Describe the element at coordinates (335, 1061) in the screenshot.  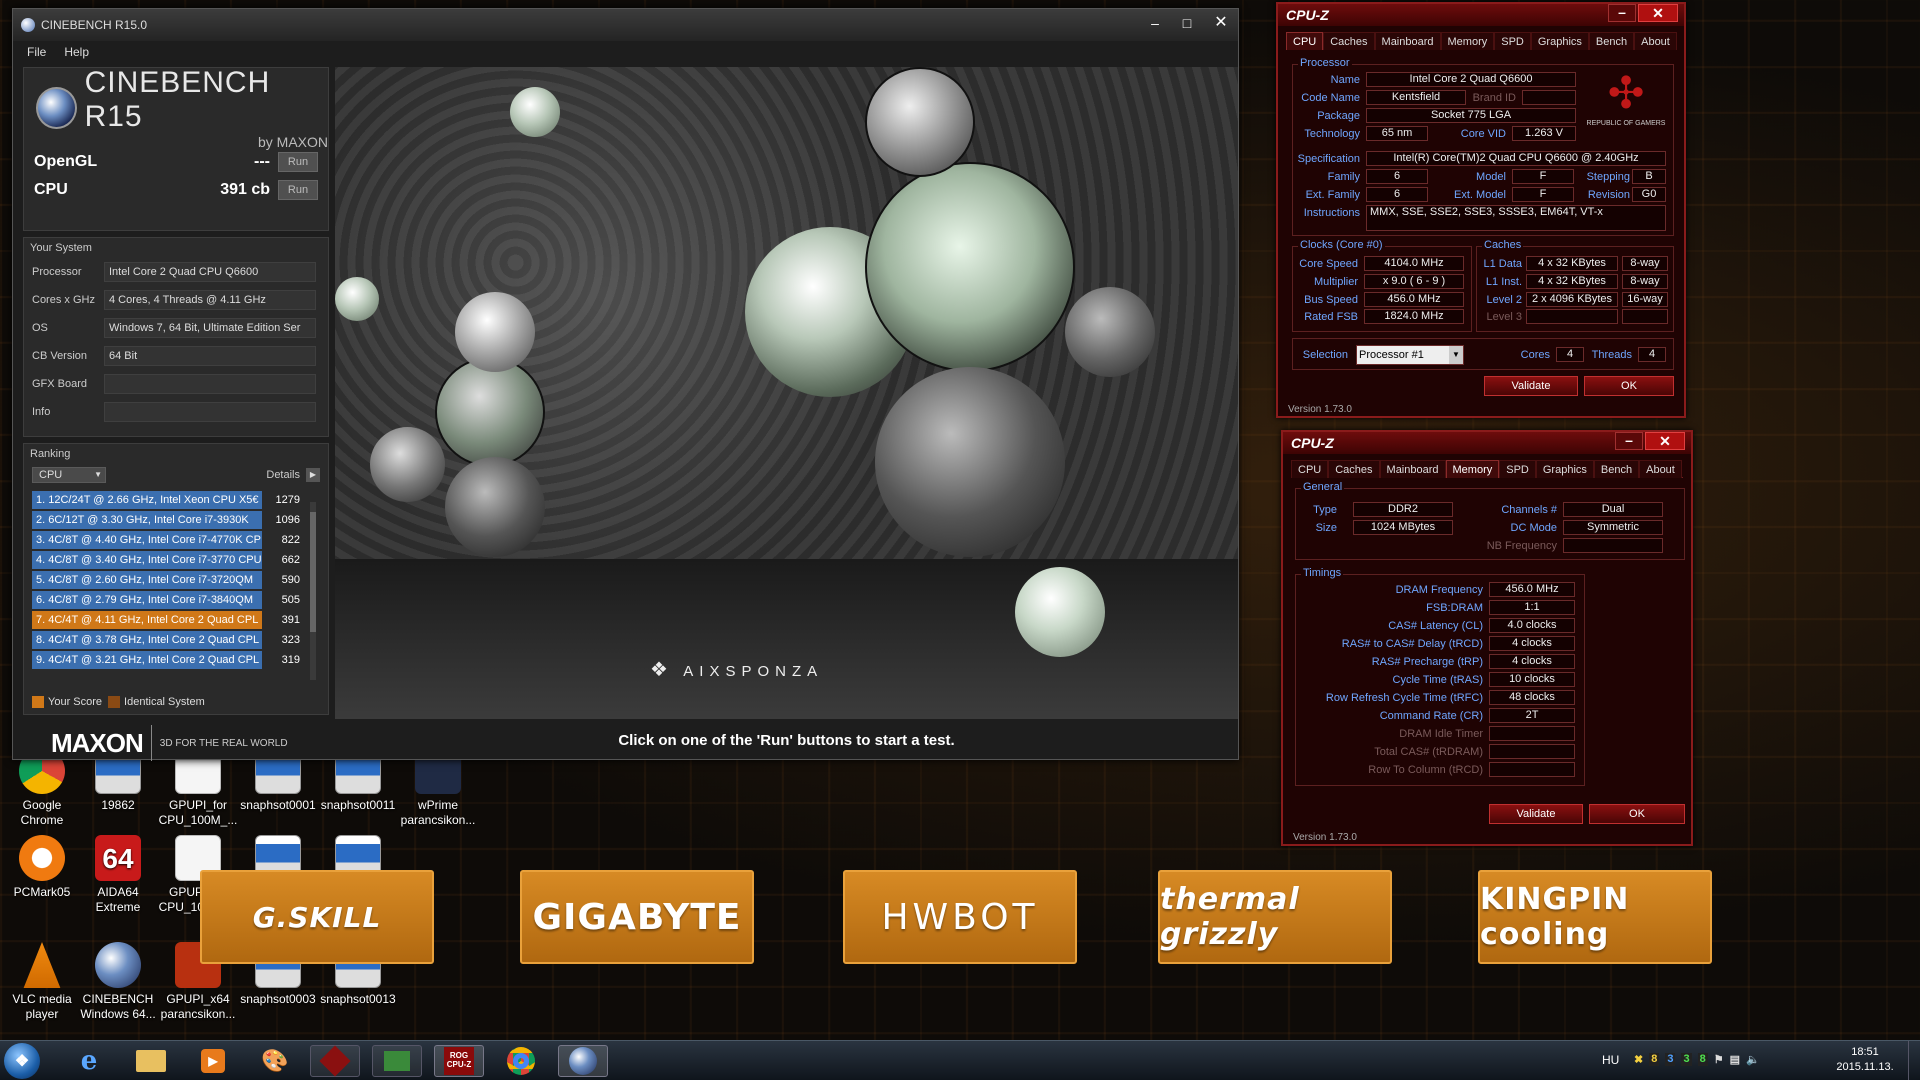
I see `app-red-icon` at that location.